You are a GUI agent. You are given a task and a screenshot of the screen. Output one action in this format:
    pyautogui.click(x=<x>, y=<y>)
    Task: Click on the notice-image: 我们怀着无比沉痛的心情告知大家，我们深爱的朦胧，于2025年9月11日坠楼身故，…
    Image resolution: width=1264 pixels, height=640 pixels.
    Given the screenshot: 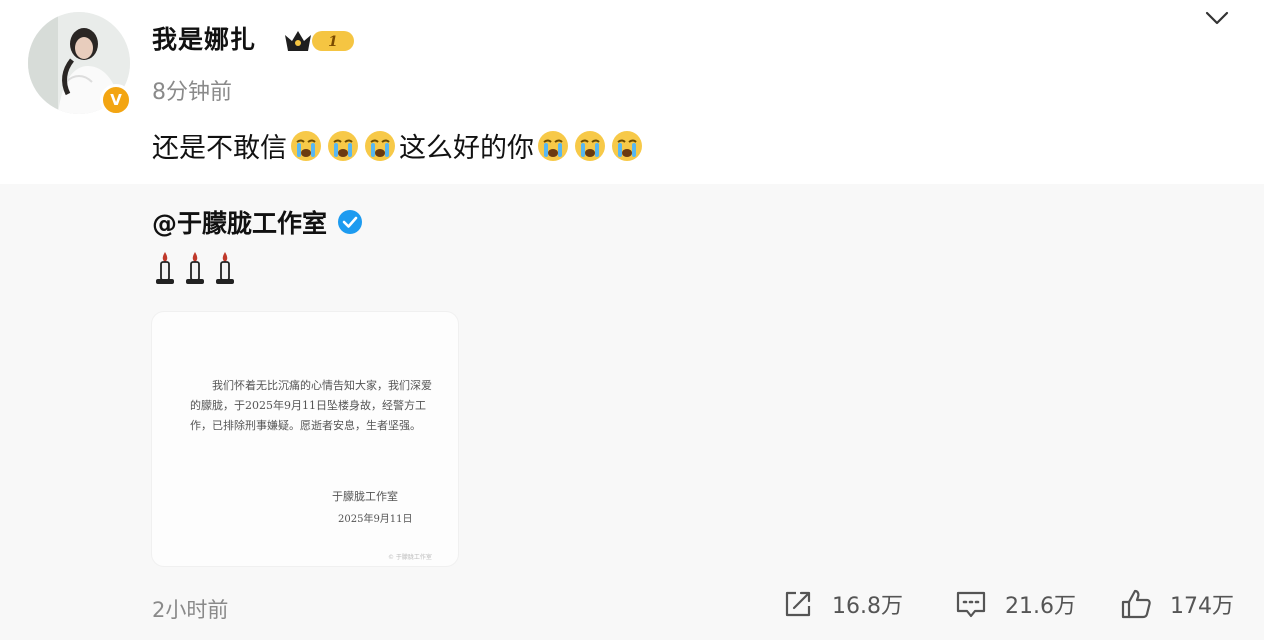 What is the action you would take?
    pyautogui.click(x=305, y=439)
    